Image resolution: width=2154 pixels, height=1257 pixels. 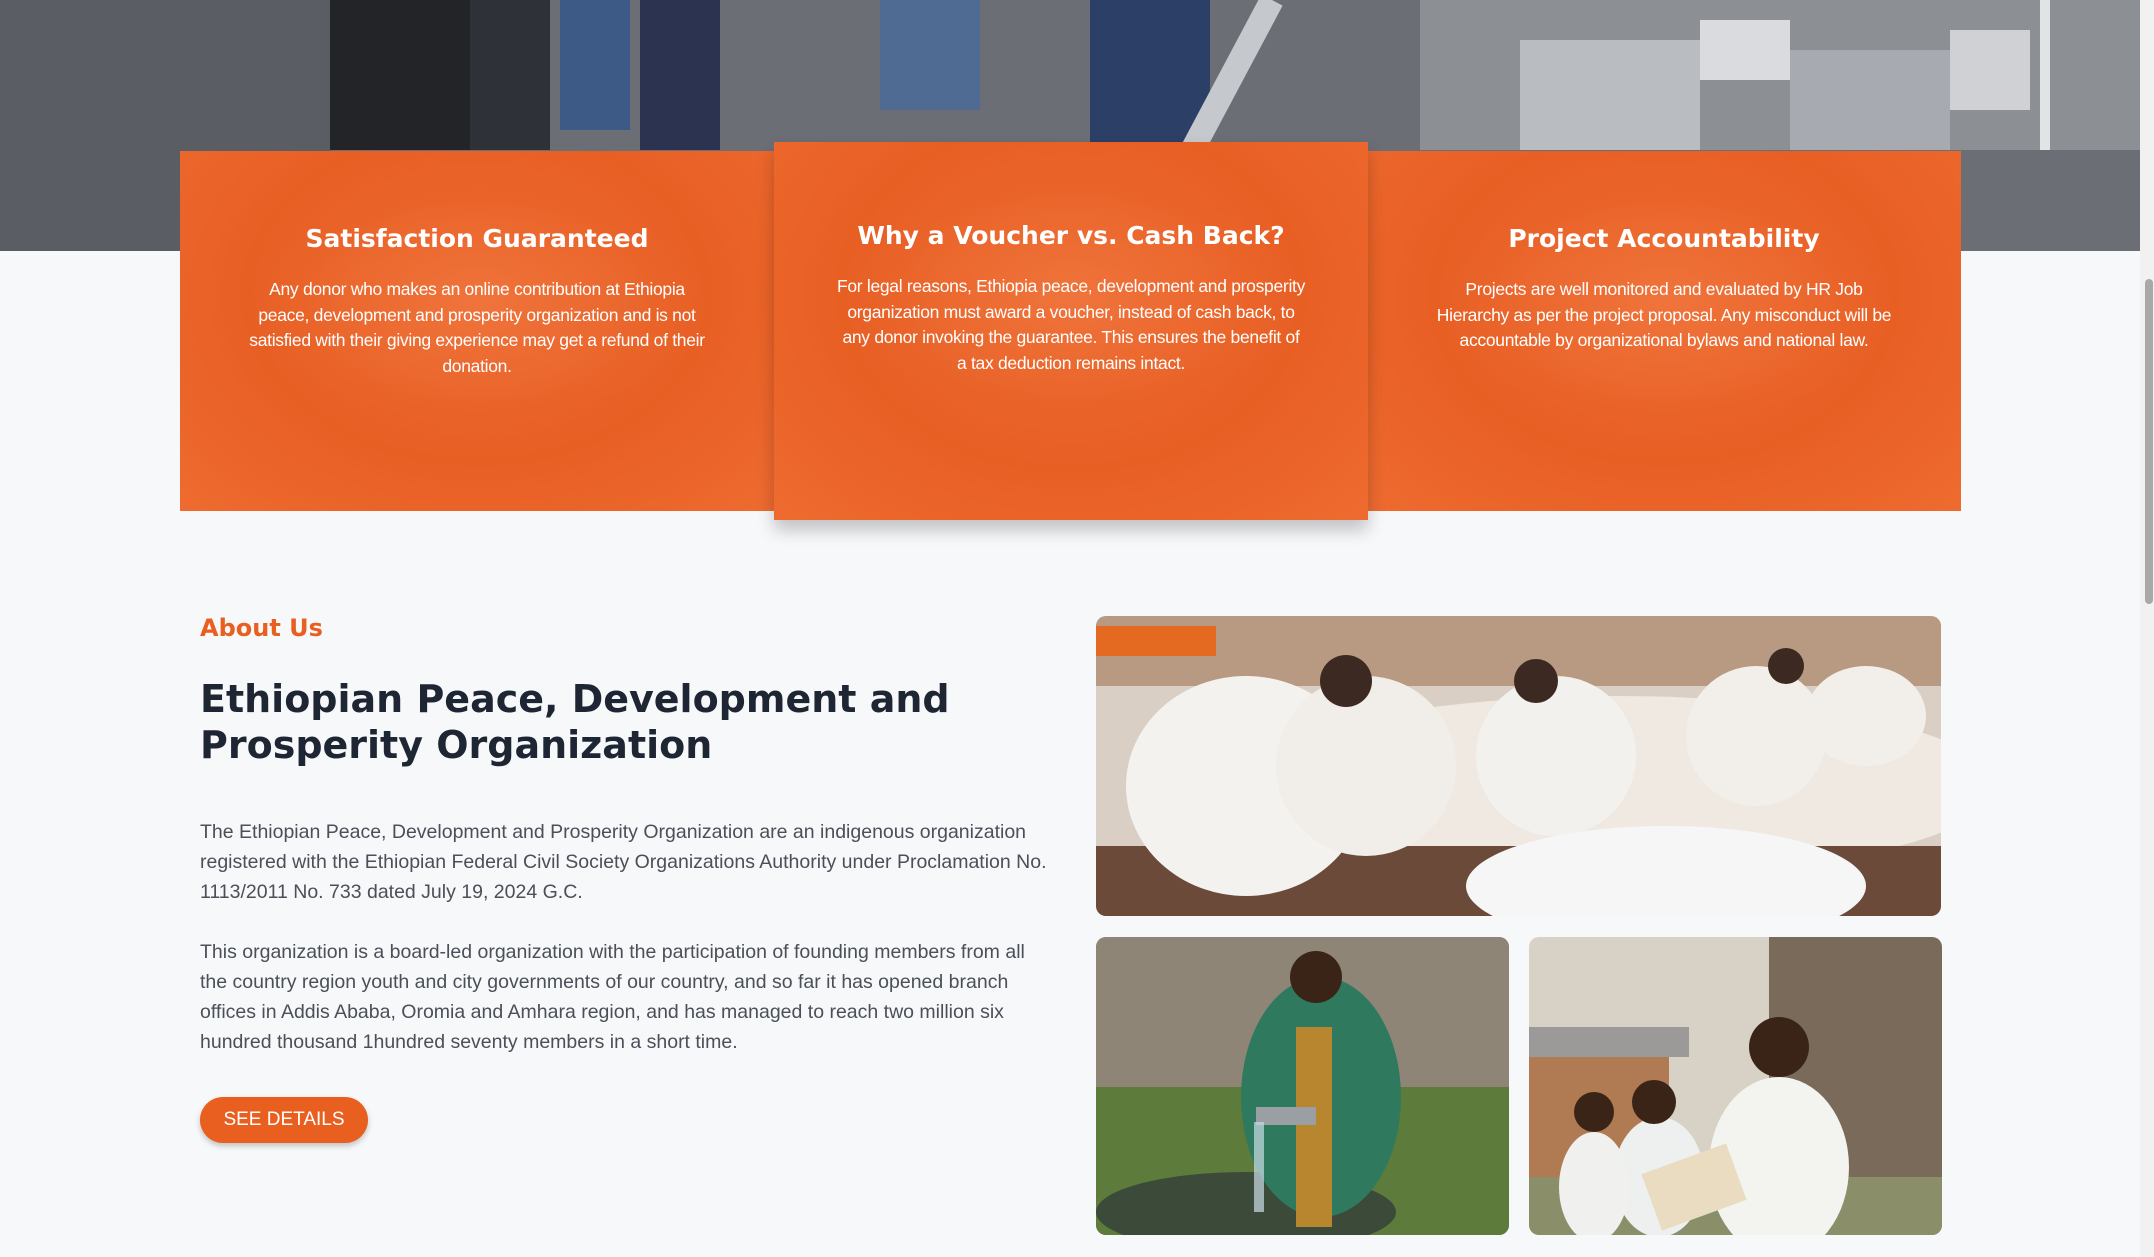 I want to click on section-label: About Us, so click(x=261, y=628).